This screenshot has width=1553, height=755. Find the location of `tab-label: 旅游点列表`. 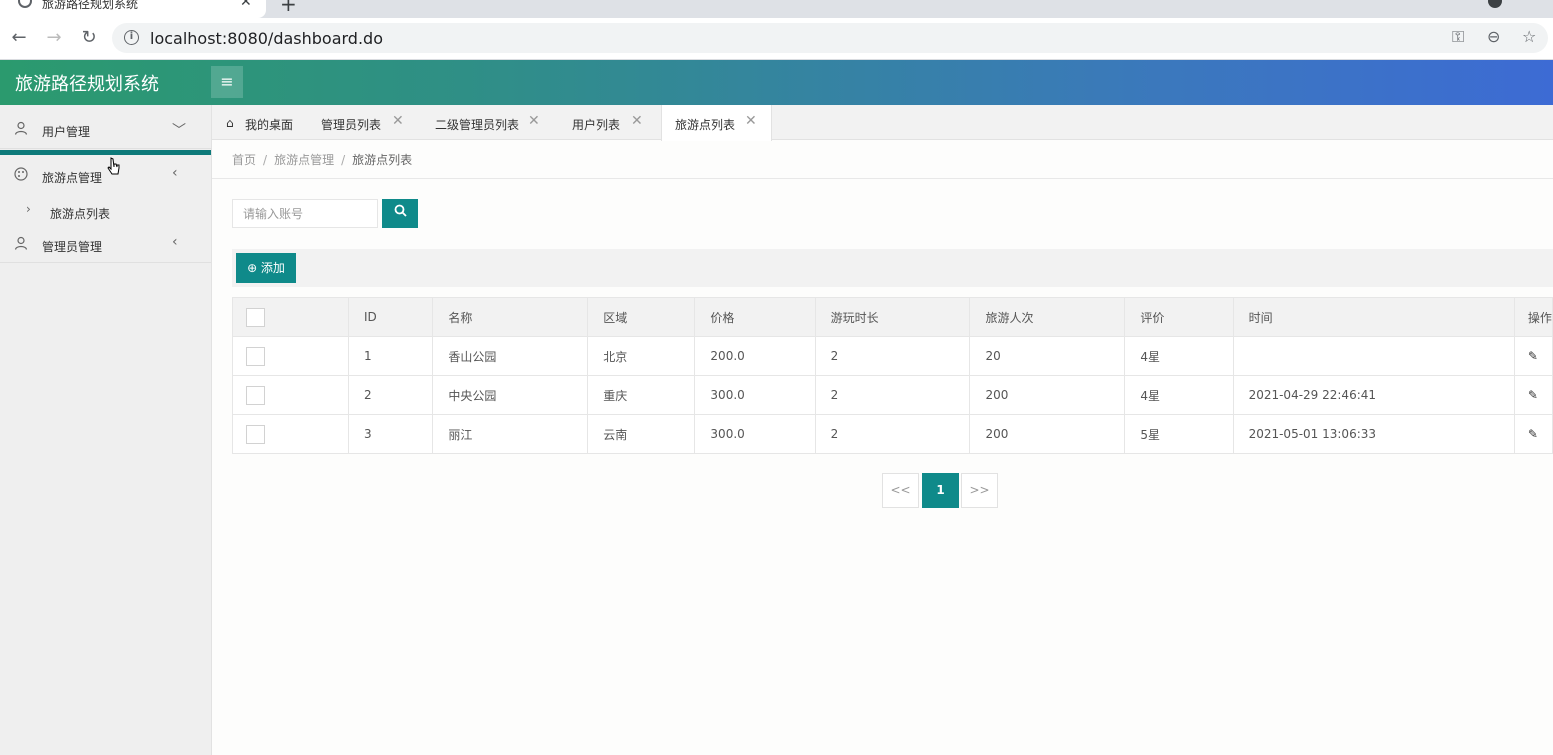

tab-label: 旅游点列表 is located at coordinates (705, 125).